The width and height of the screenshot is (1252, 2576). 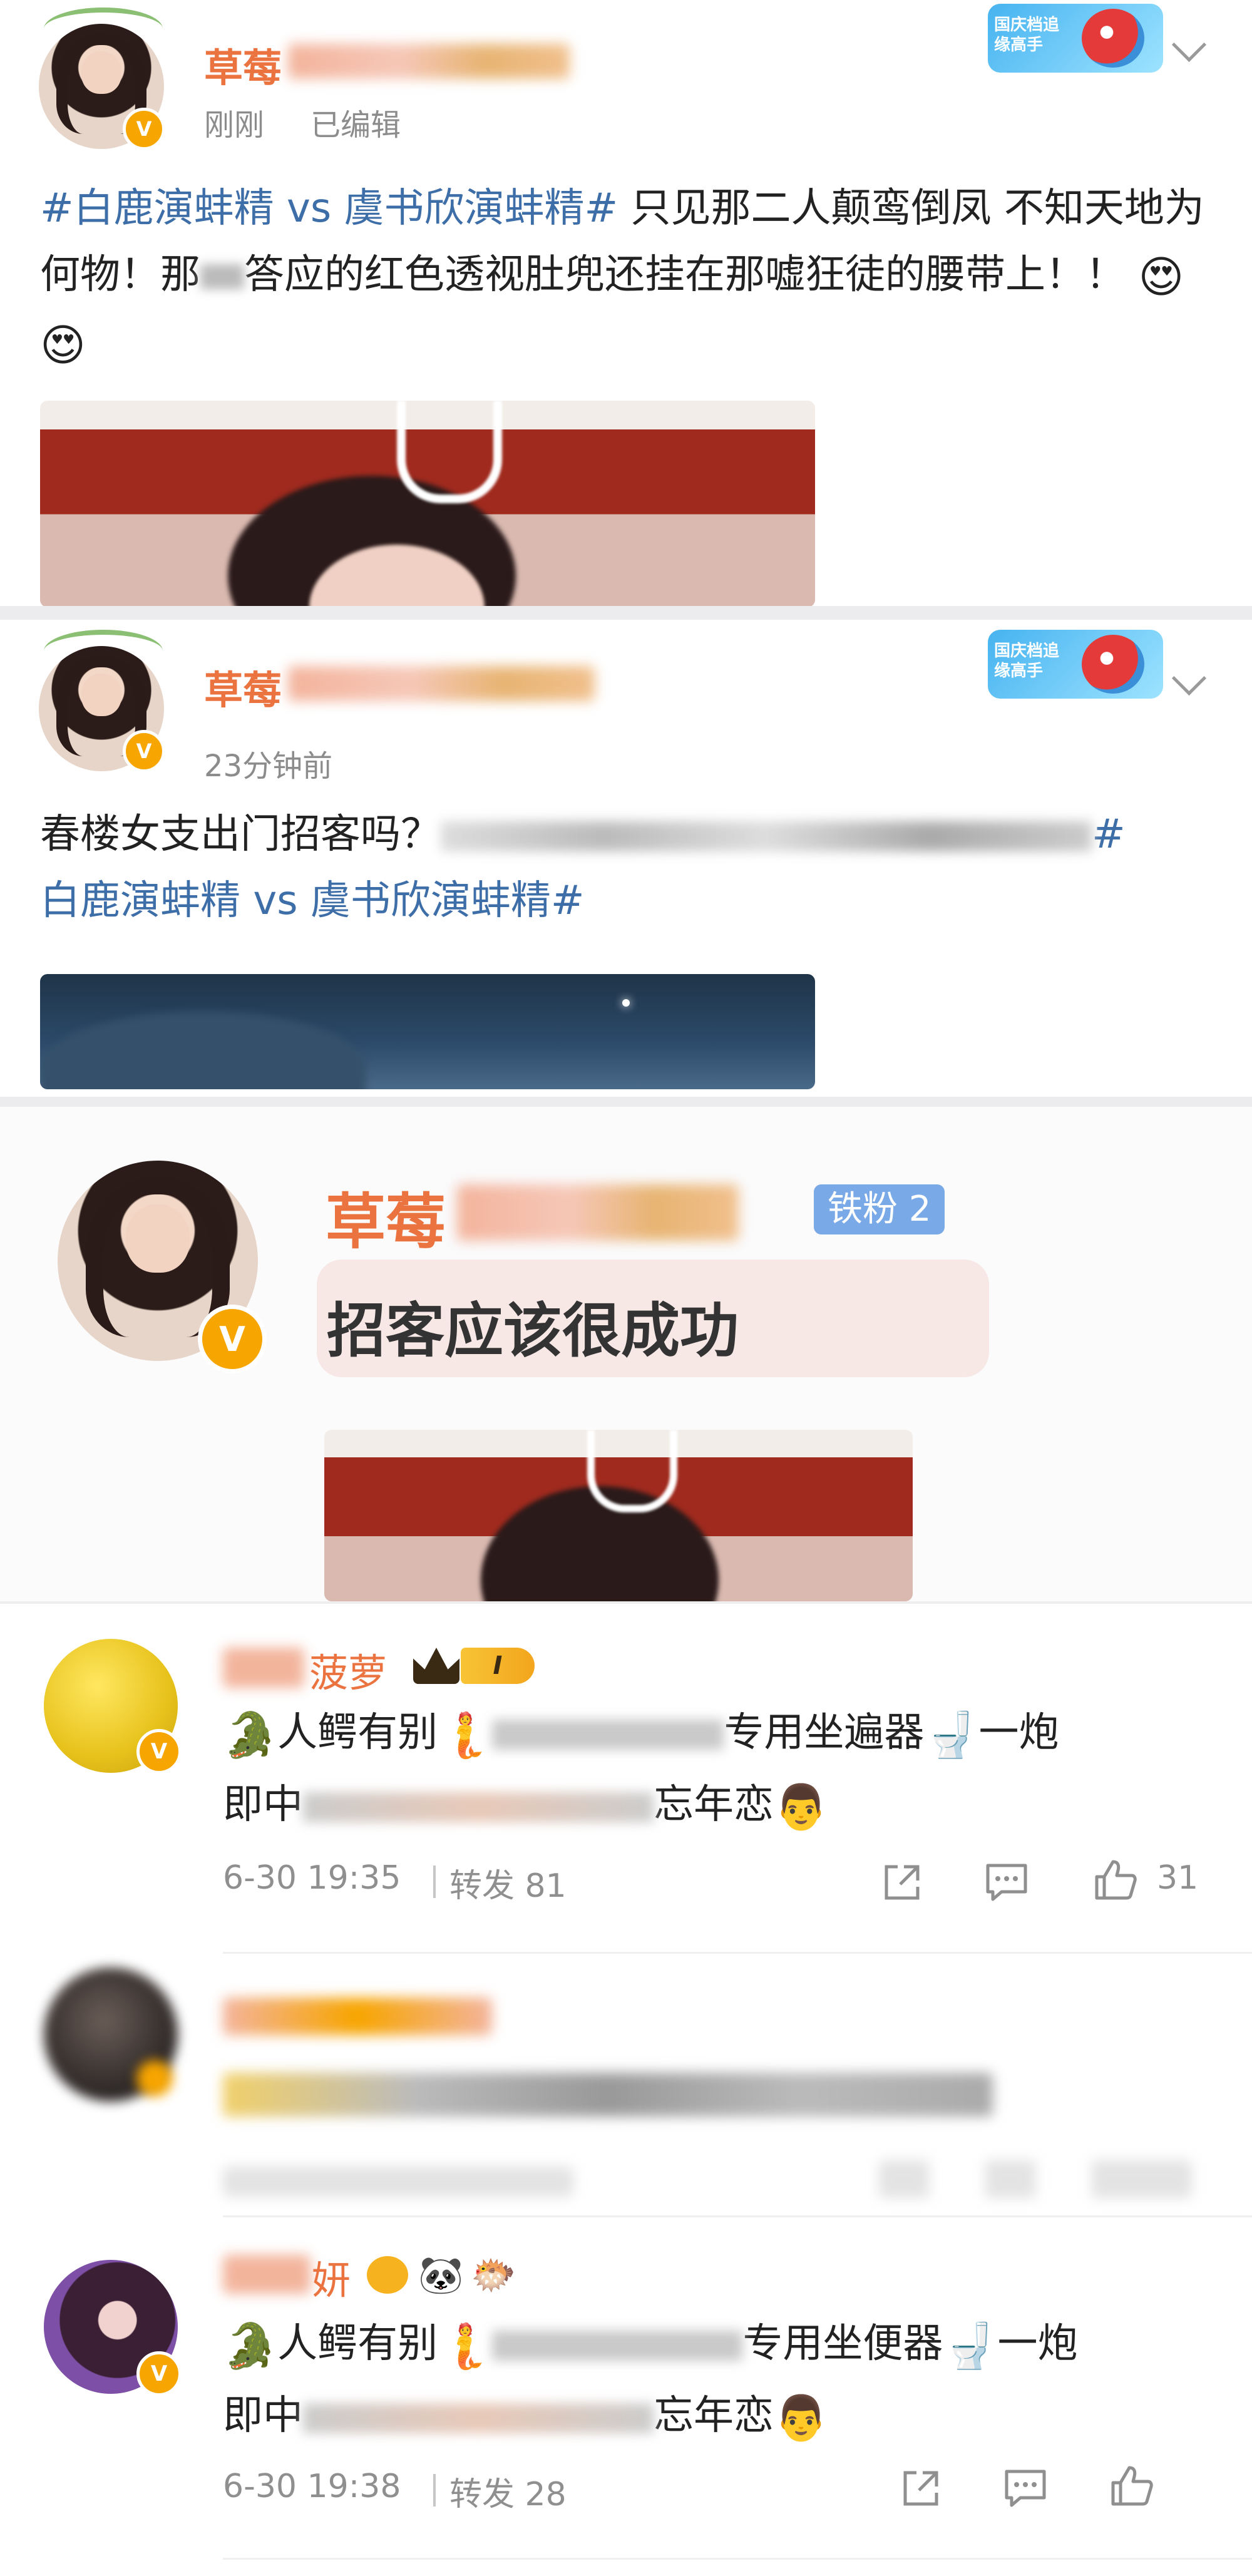 What do you see at coordinates (348, 1670) in the screenshot?
I see `commenter-name: 菠萝` at bounding box center [348, 1670].